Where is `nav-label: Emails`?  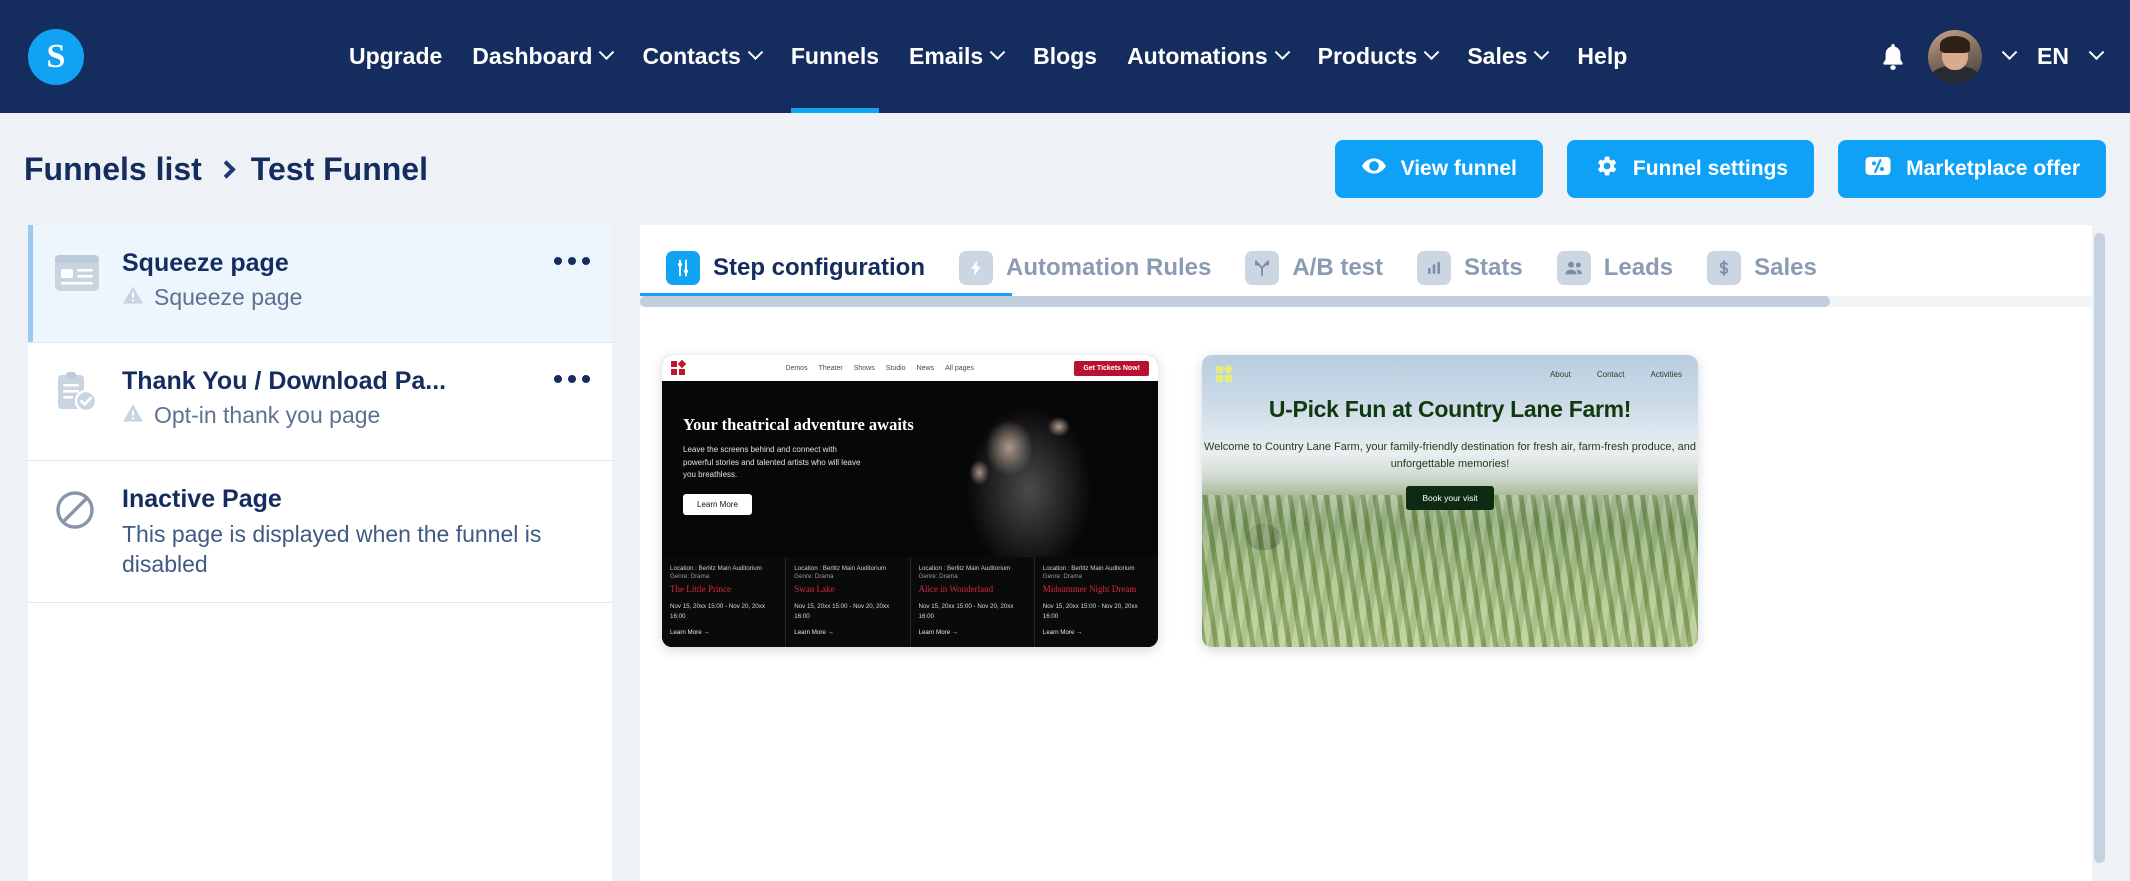 nav-label: Emails is located at coordinates (946, 56).